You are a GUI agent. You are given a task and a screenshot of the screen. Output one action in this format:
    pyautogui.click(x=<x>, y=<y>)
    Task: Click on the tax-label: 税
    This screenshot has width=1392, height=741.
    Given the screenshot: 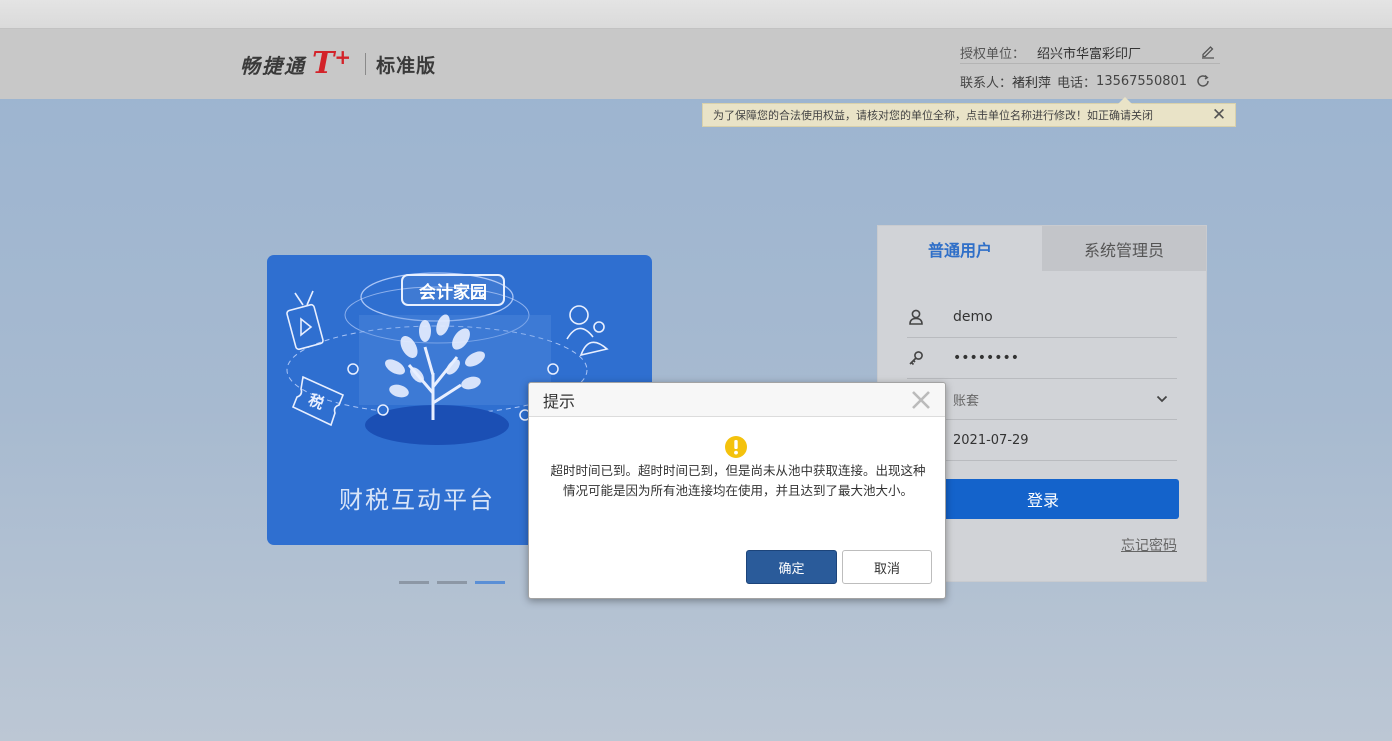 What is the action you would take?
    pyautogui.click(x=316, y=402)
    